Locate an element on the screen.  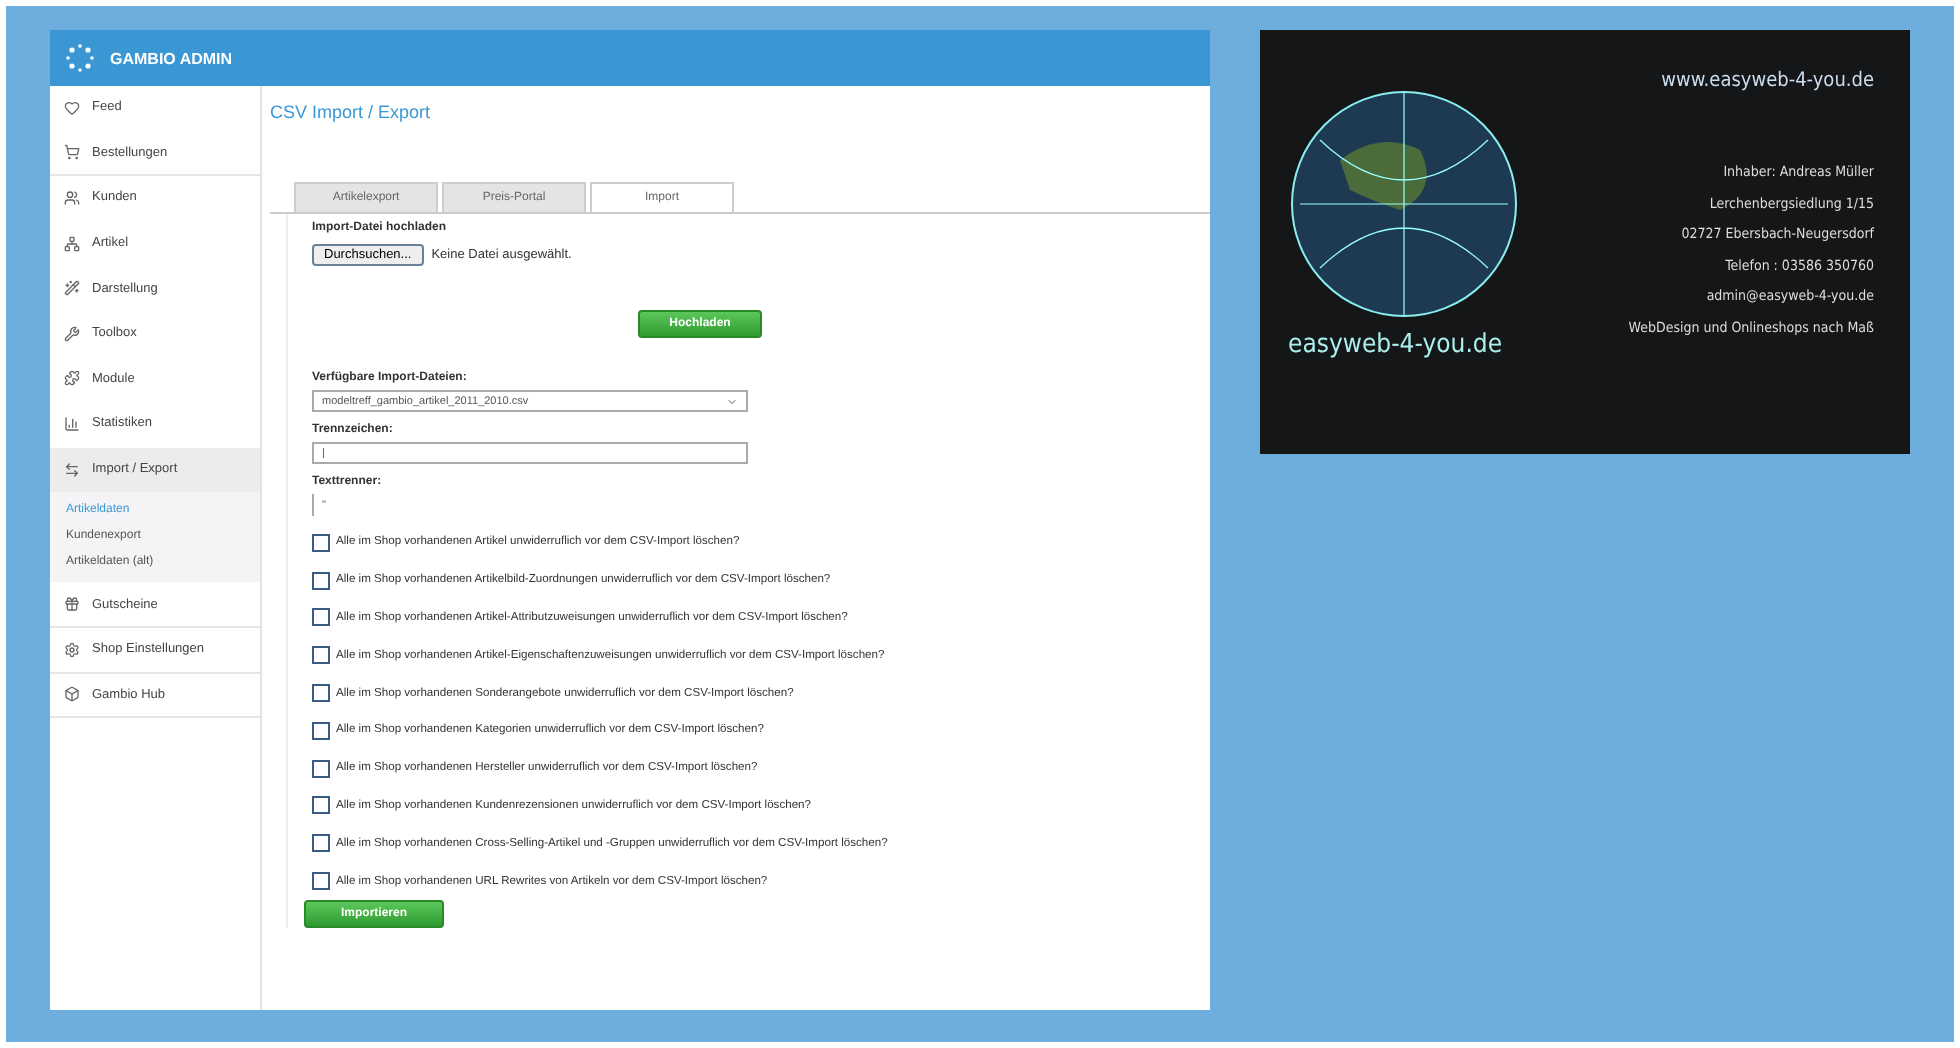
puzzle-icon is located at coordinates (72, 378).